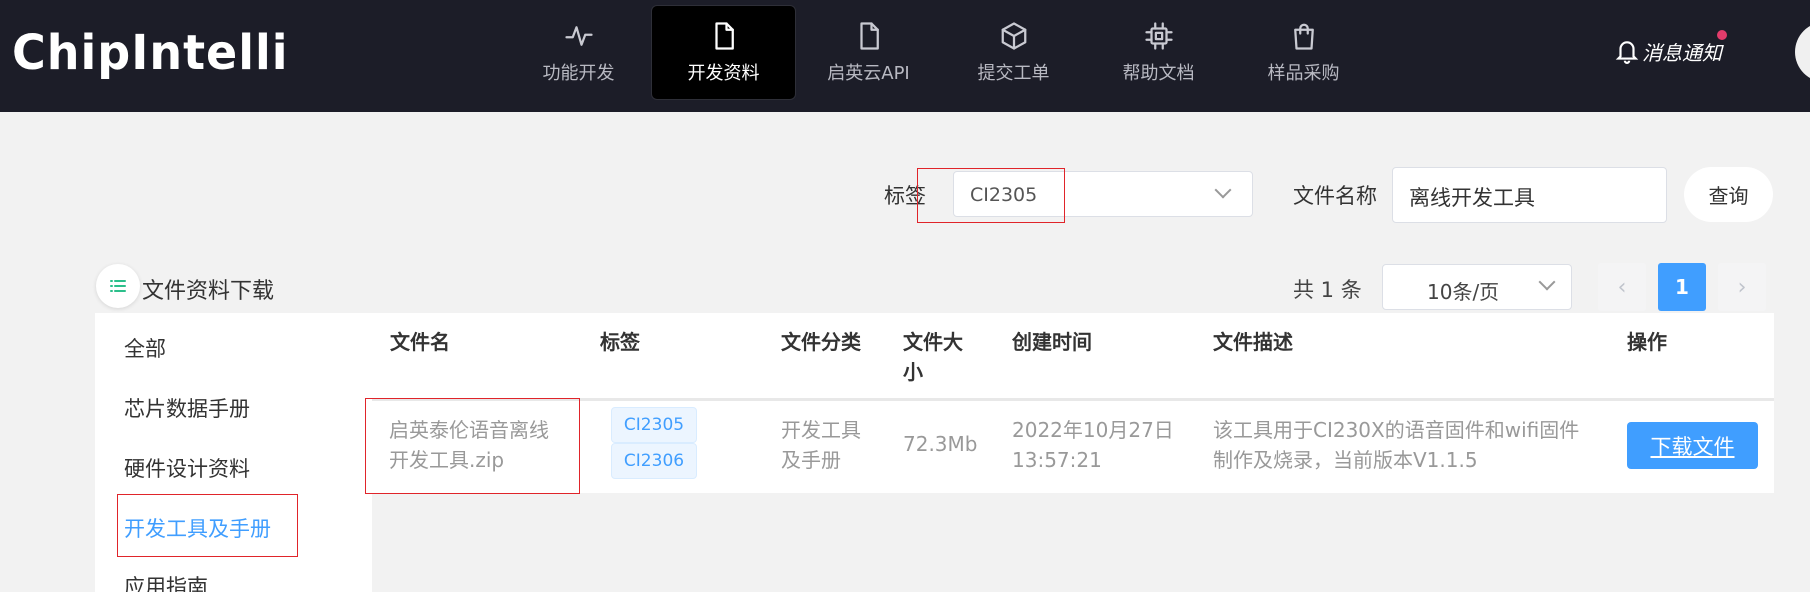  I want to click on notifications-button: 消息通知, so click(1670, 49).